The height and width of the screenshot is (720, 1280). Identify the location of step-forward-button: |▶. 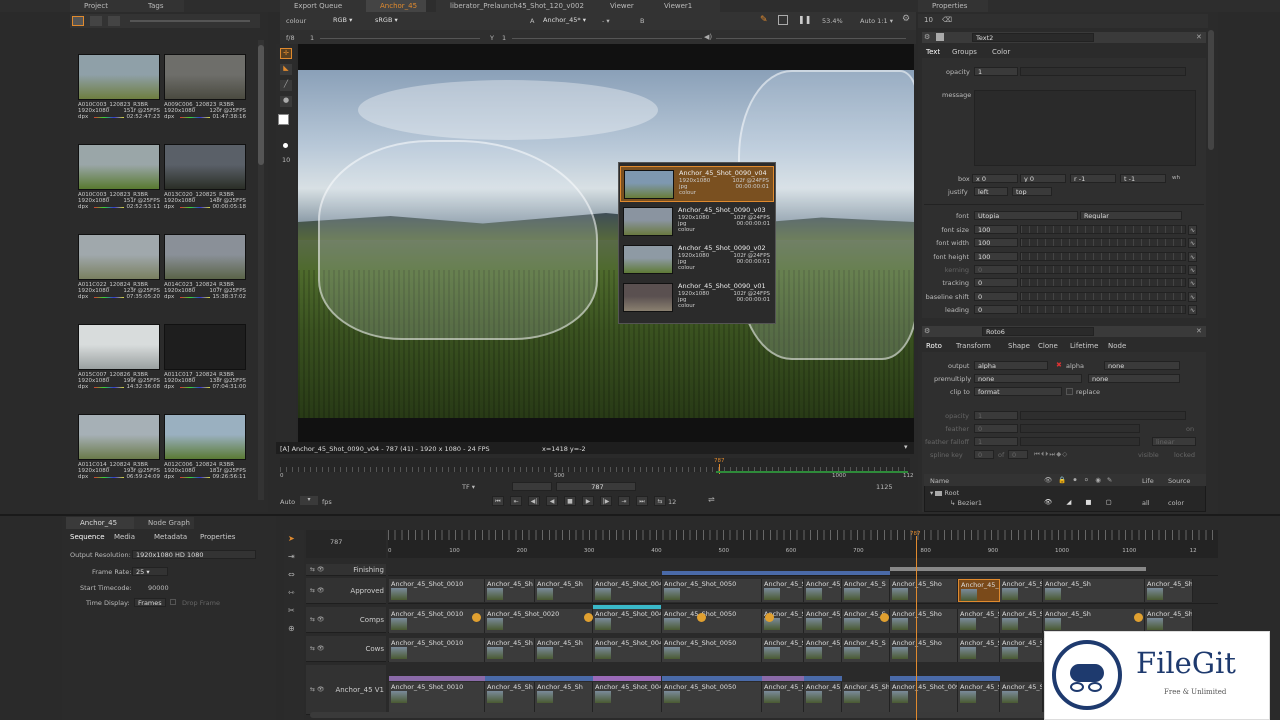
(606, 501).